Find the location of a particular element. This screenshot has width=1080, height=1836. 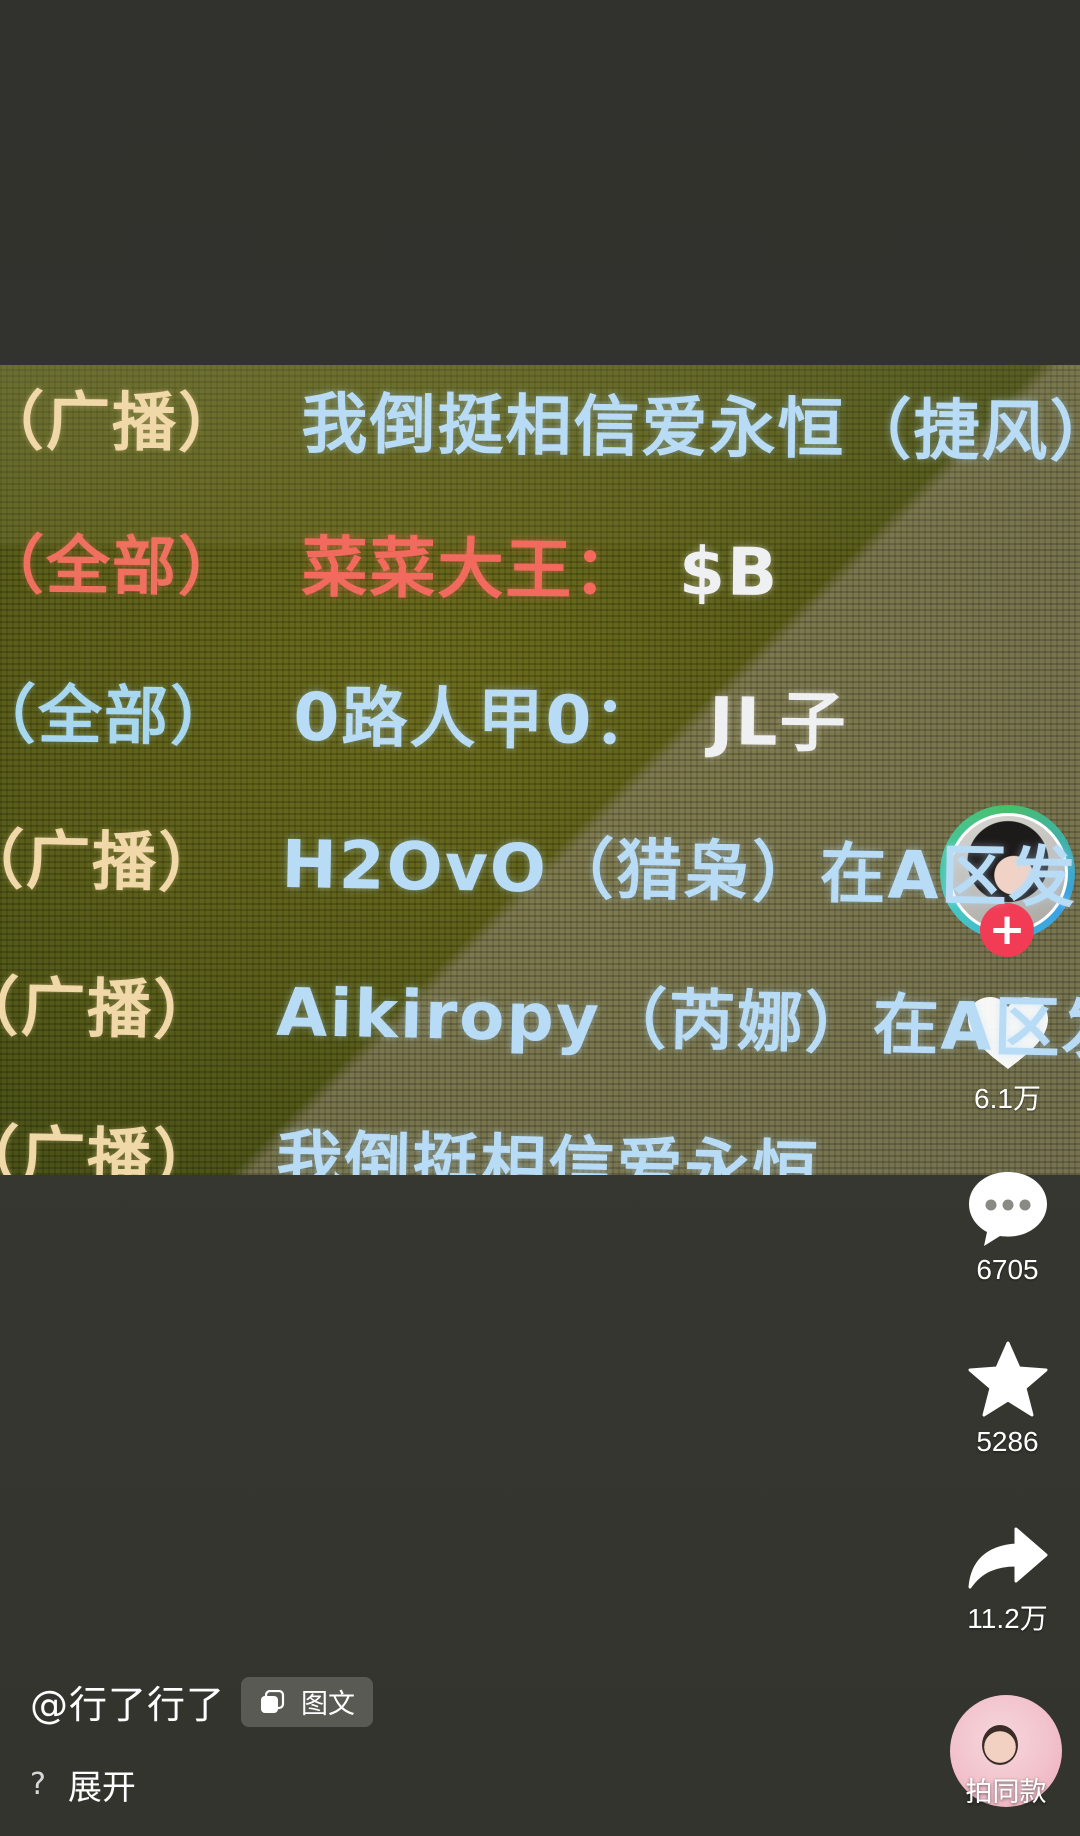

chat-line: （全部） 菜菜大王： $B is located at coordinates (390, 563).